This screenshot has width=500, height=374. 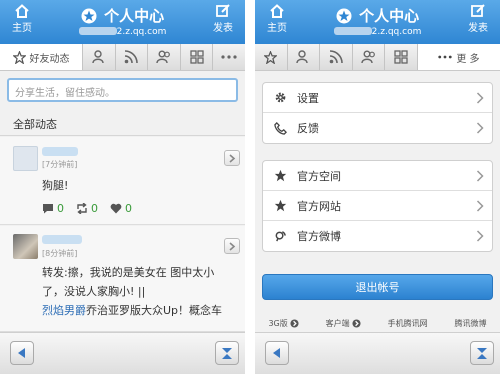 What do you see at coordinates (377, 98) in the screenshot?
I see `menu-item-settings: 设置` at bounding box center [377, 98].